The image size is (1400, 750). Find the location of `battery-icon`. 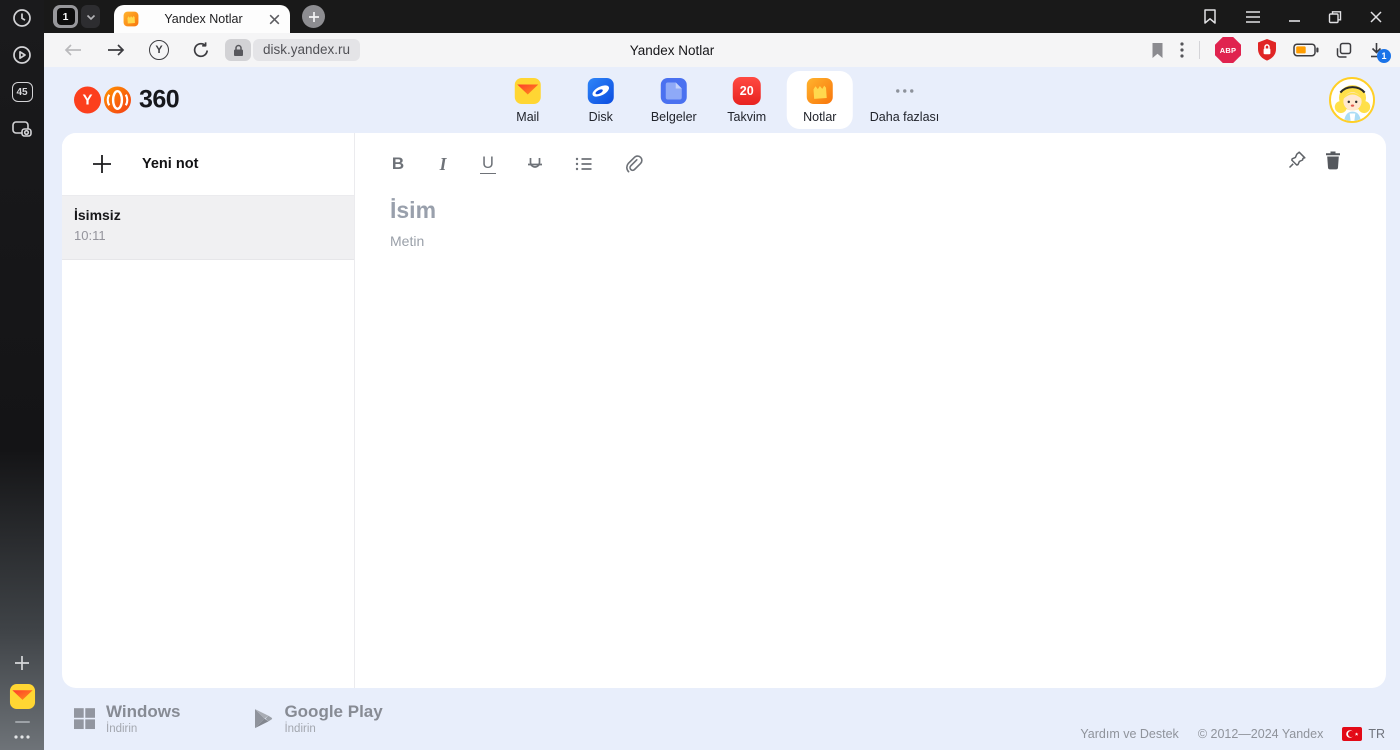

battery-icon is located at coordinates (1306, 50).